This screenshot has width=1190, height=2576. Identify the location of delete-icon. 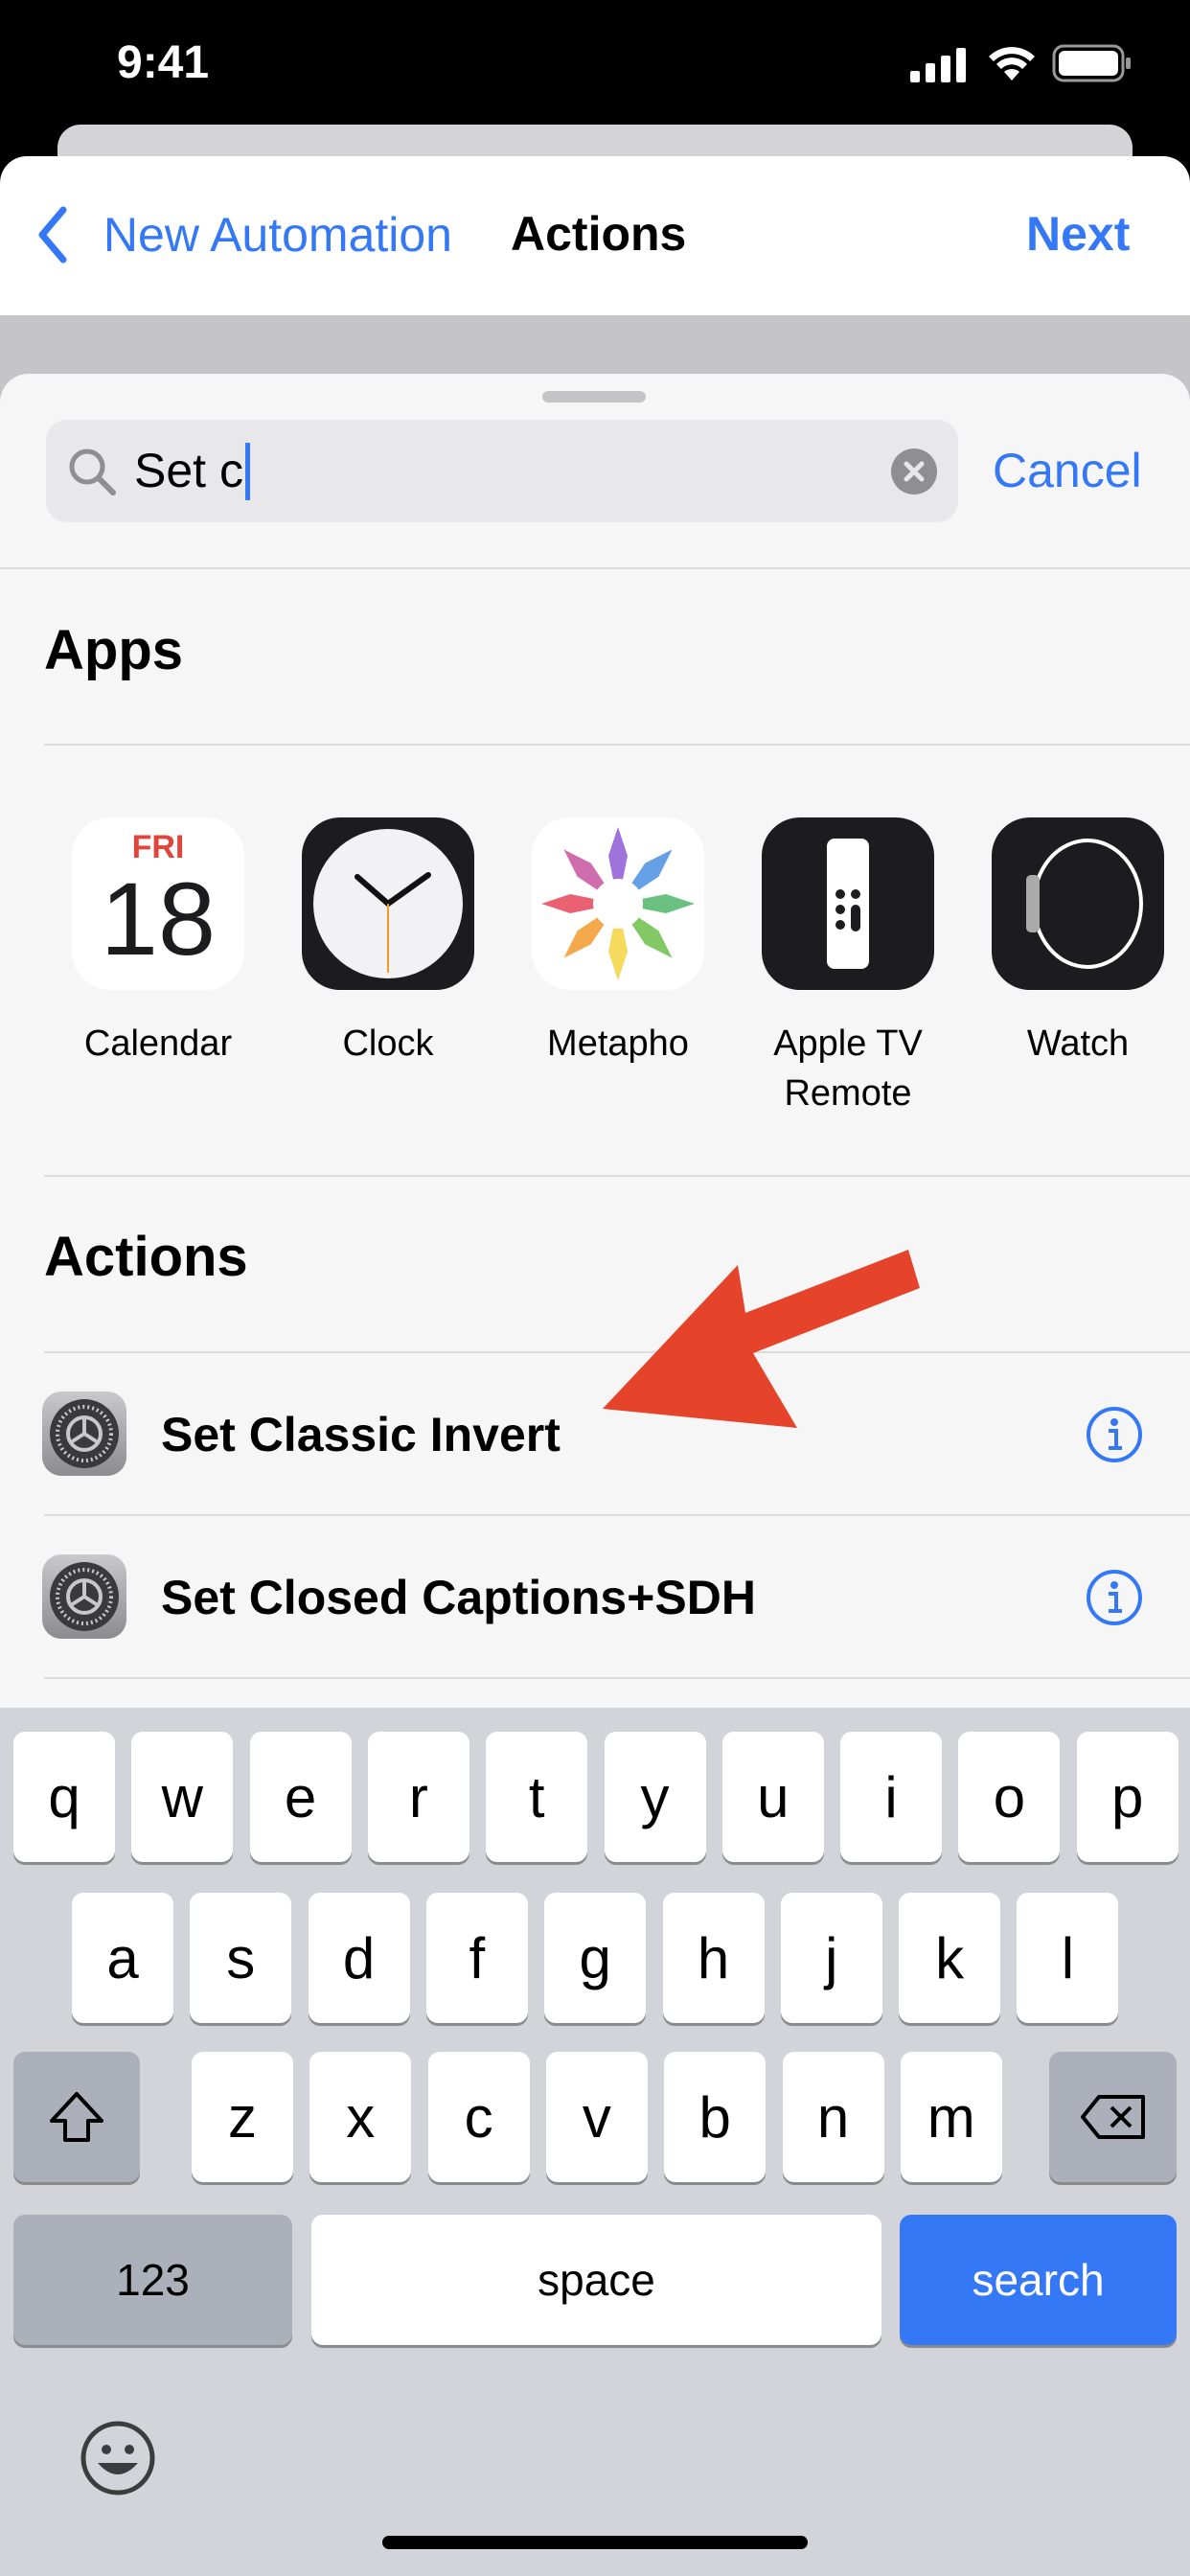
(1112, 2117).